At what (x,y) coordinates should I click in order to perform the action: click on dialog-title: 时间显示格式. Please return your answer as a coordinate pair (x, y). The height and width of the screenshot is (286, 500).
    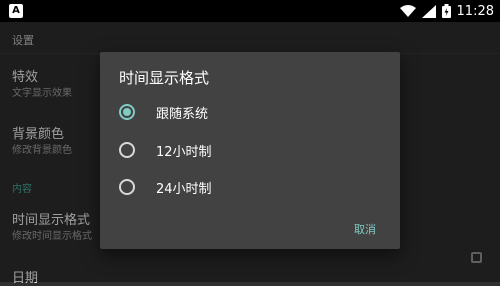
    Looking at the image, I should click on (164, 78).